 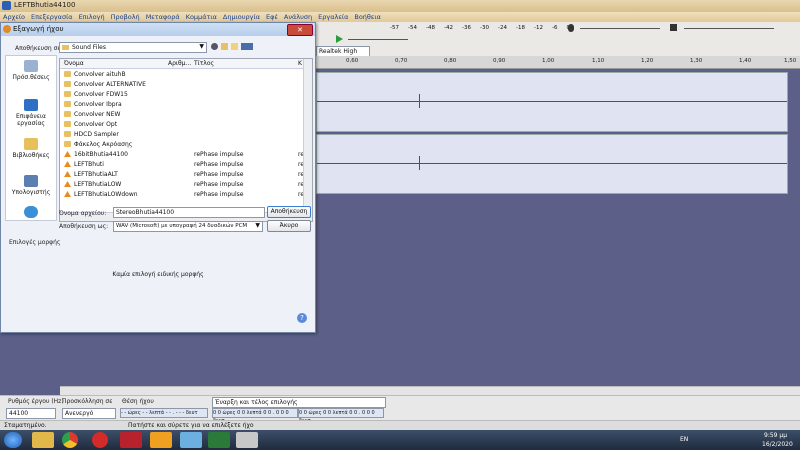 I want to click on folder-row: HDCD Sampler, so click(x=182, y=135).